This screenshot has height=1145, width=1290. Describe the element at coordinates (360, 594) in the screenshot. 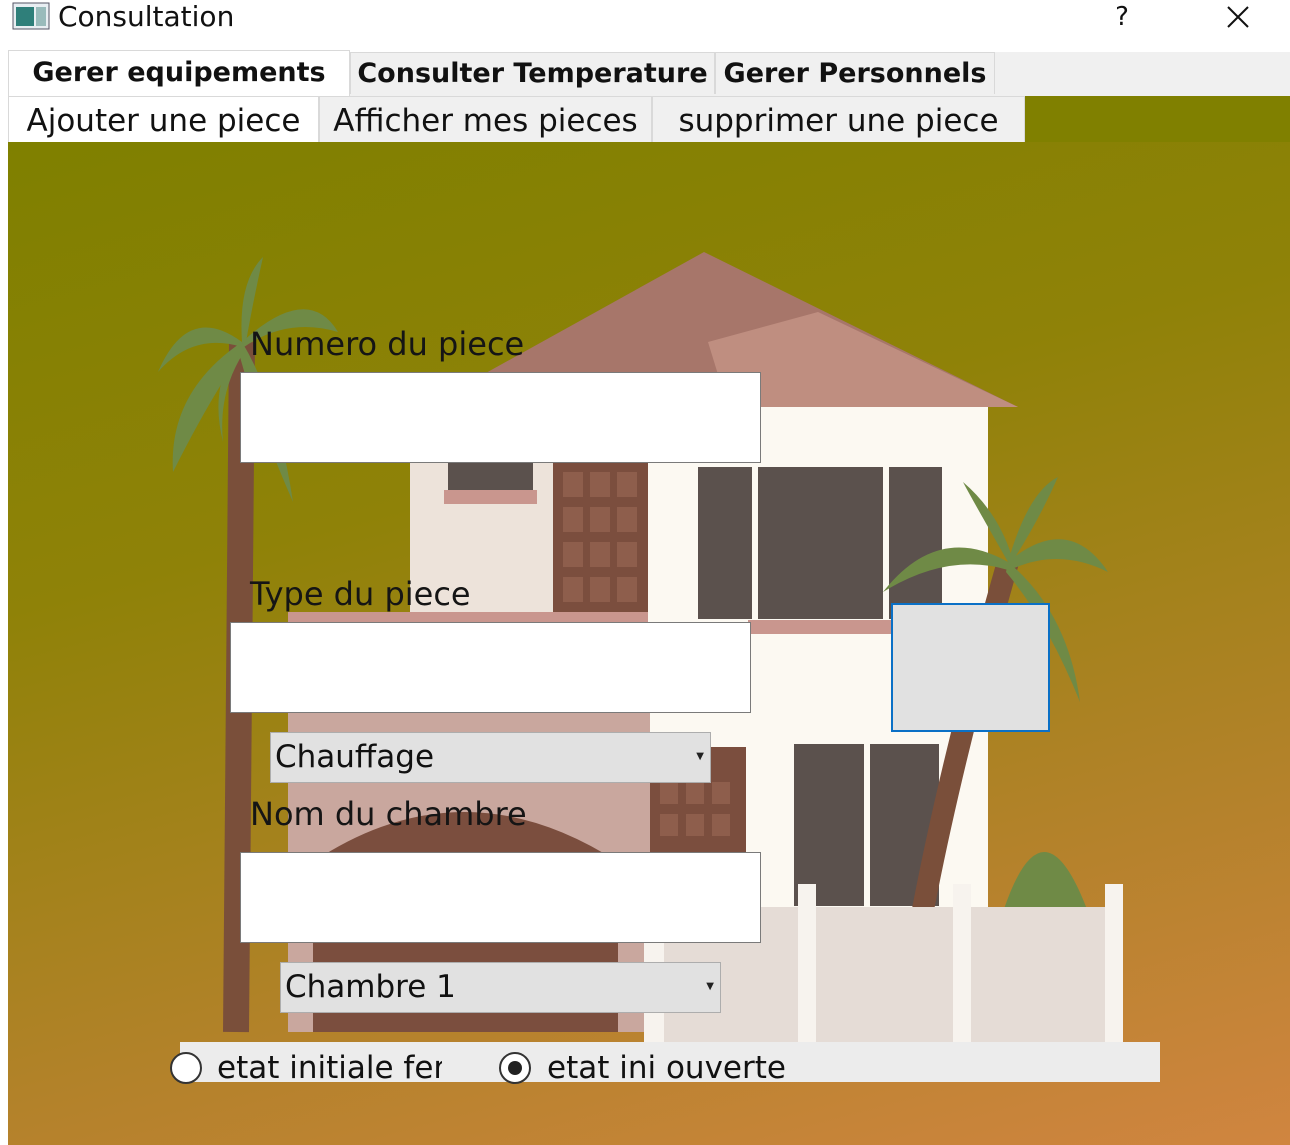

I see `type-label: Type du piece` at that location.